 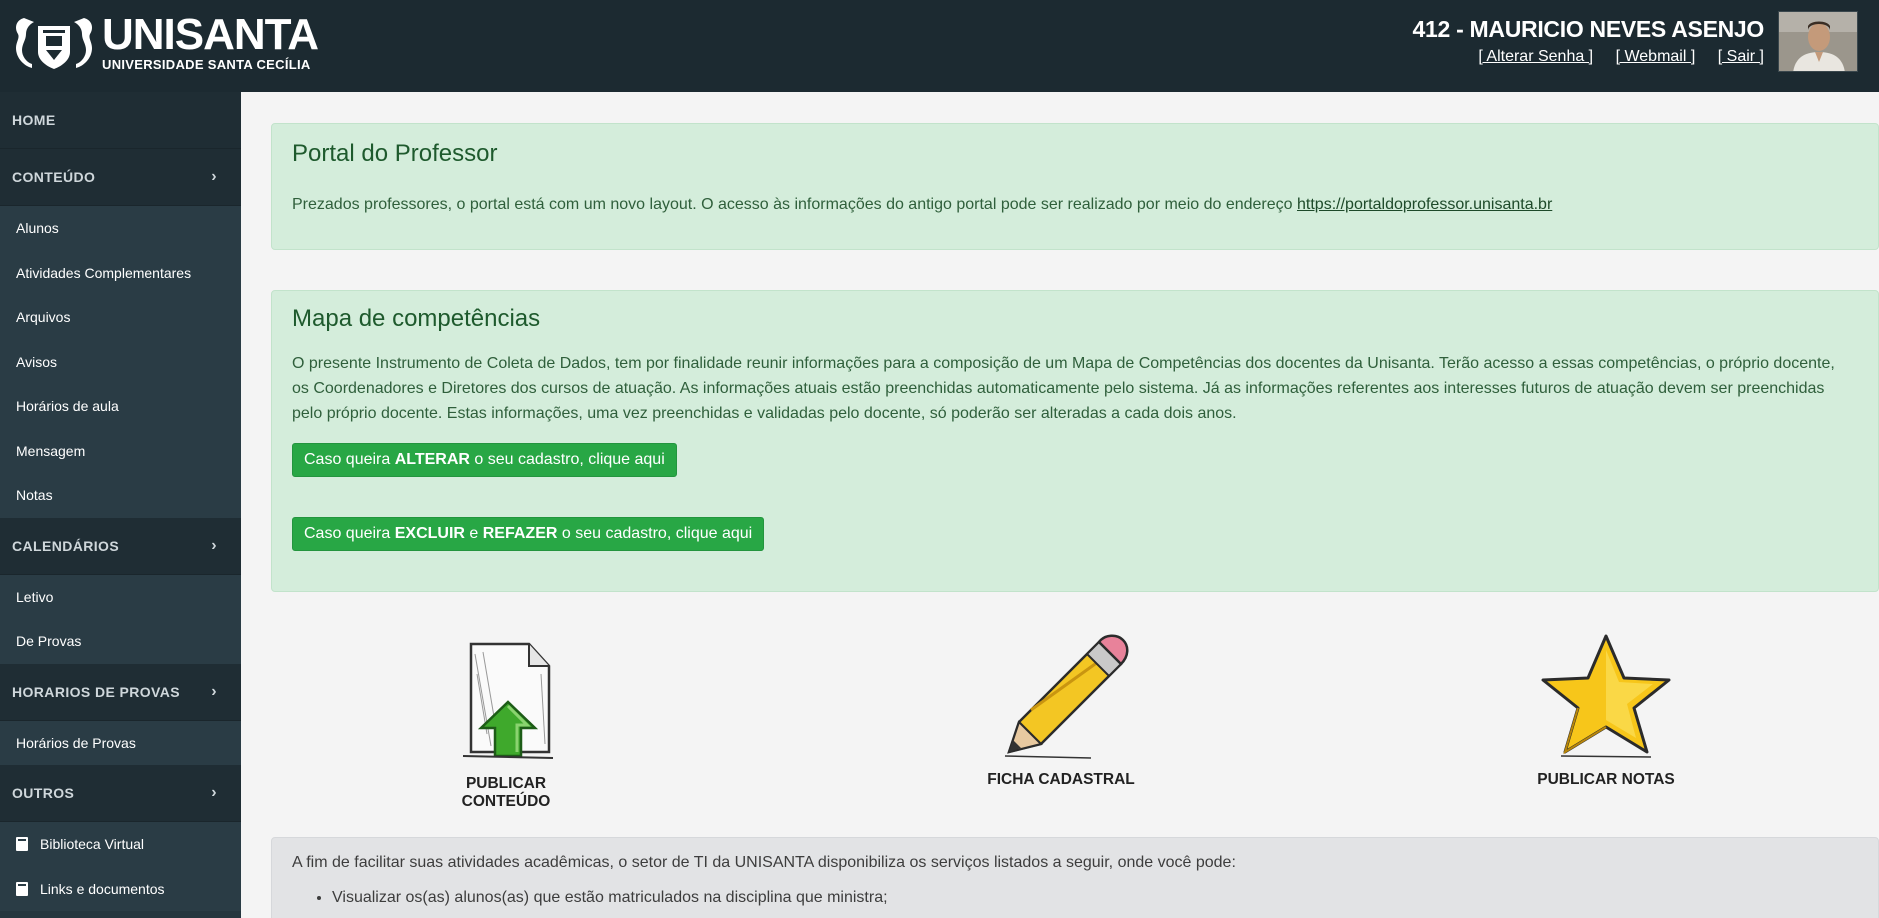 What do you see at coordinates (66, 545) in the screenshot?
I see `section-label: CALENDÁRIOS` at bounding box center [66, 545].